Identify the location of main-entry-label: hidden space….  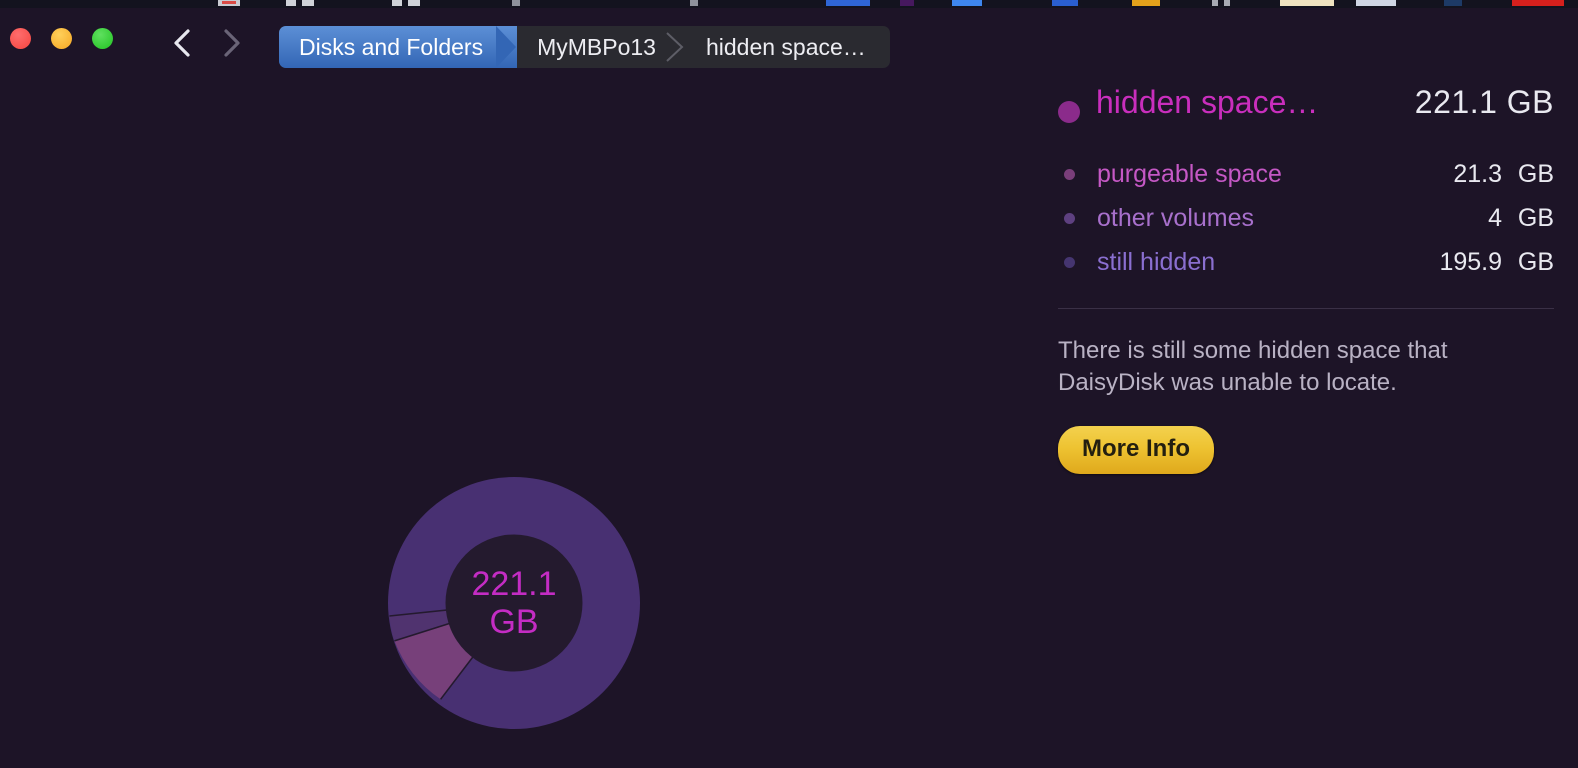
(1207, 102).